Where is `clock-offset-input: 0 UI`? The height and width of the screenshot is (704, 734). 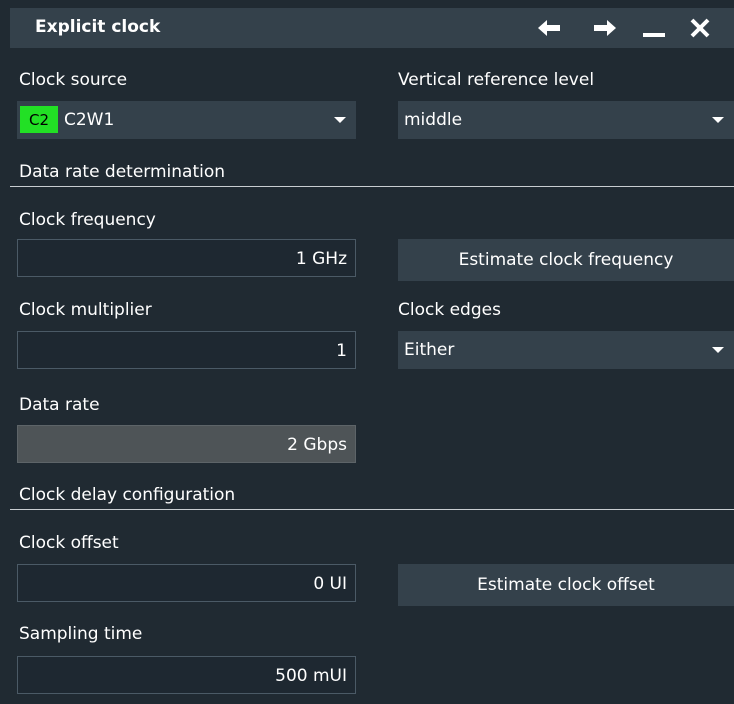 clock-offset-input: 0 UI is located at coordinates (186, 583).